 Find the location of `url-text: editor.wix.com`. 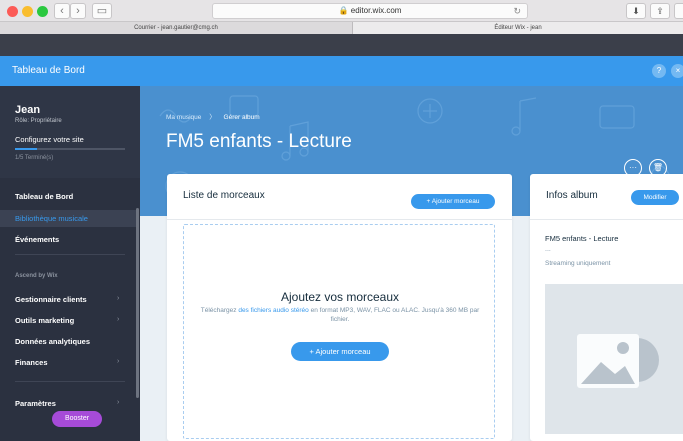

url-text: editor.wix.com is located at coordinates (376, 10).